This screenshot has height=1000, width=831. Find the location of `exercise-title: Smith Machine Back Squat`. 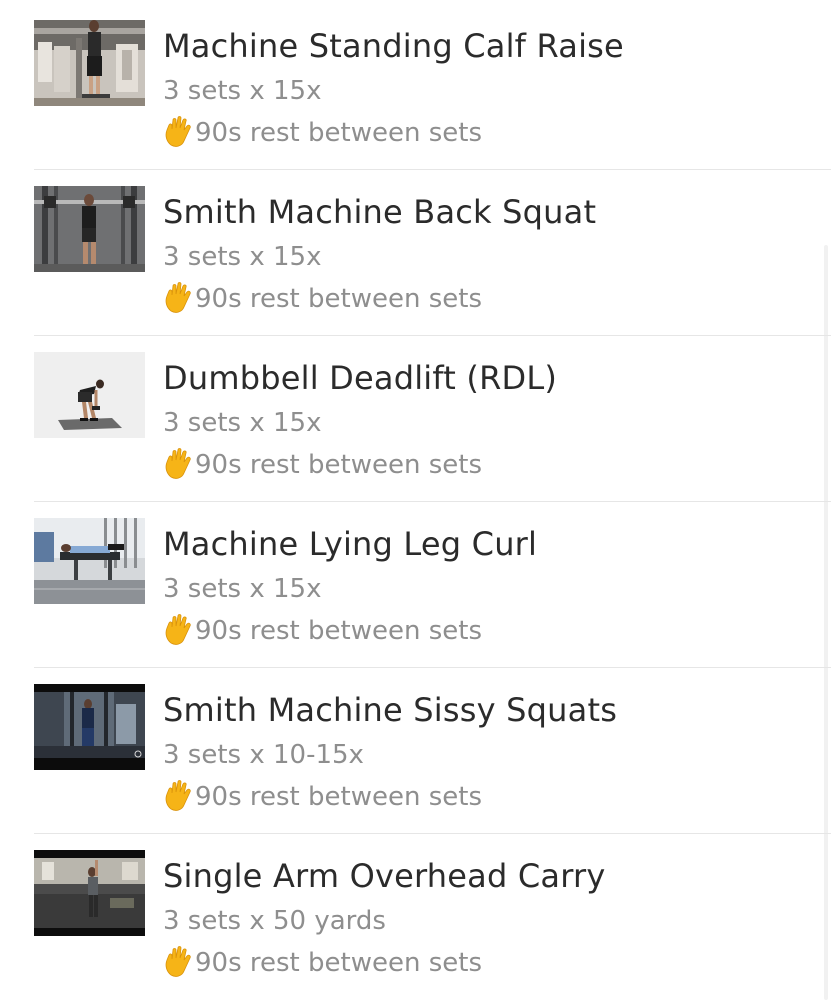

exercise-title: Smith Machine Back Squat is located at coordinates (380, 212).